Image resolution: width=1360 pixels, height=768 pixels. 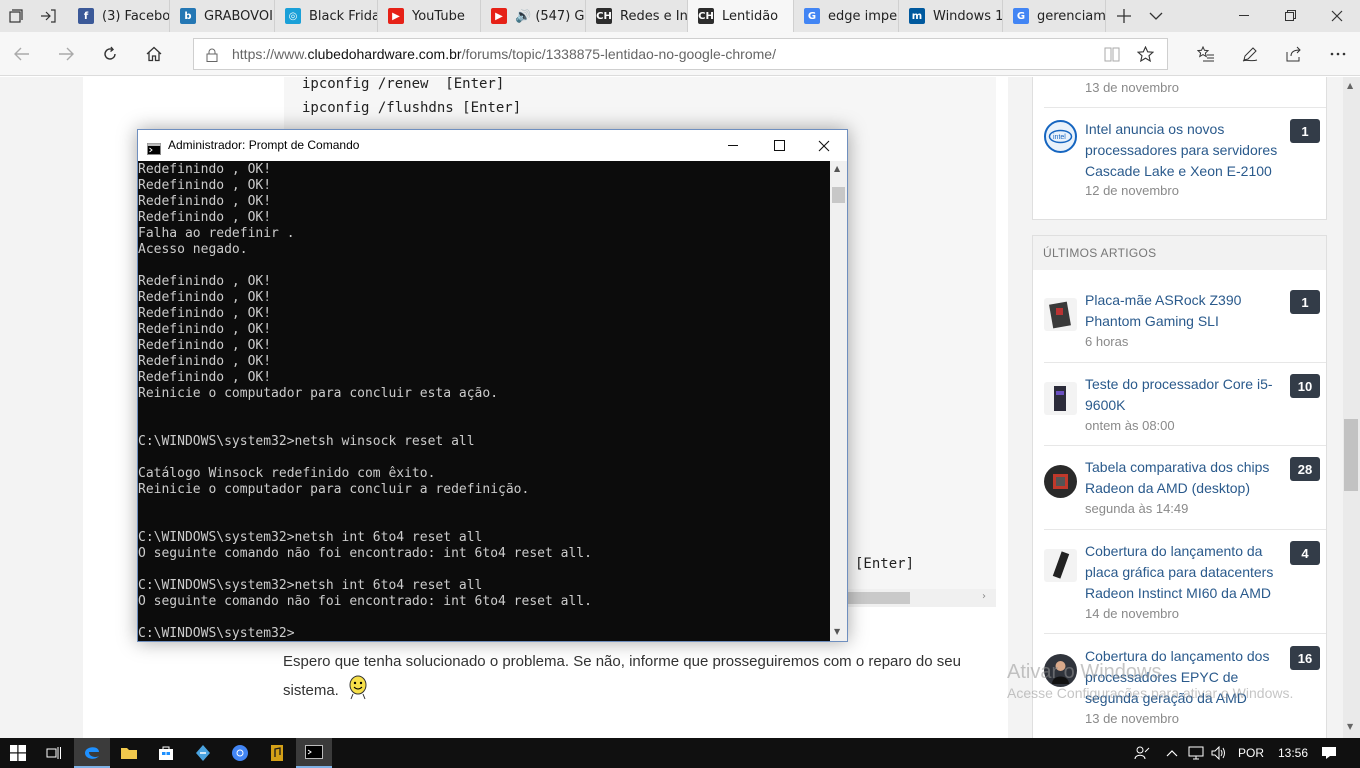 I want to click on volume-icon, so click(x=1219, y=753).